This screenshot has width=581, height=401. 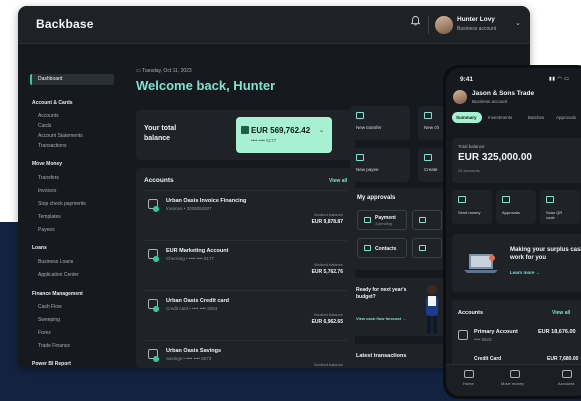 I want to click on sidebar-item-dashboard: Dashboard, so click(x=72, y=79).